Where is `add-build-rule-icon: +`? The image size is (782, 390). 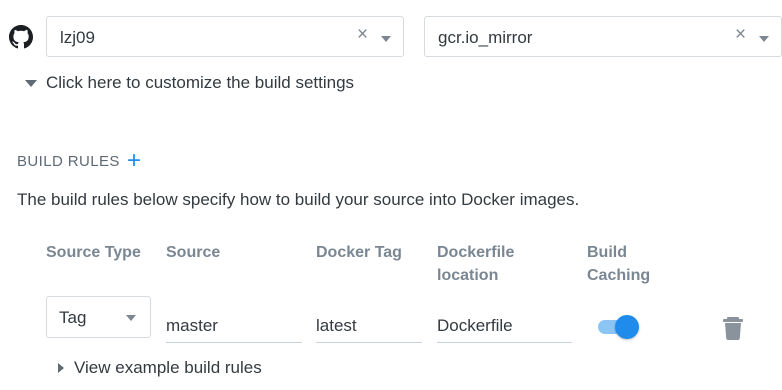
add-build-rule-icon: + is located at coordinates (134, 161).